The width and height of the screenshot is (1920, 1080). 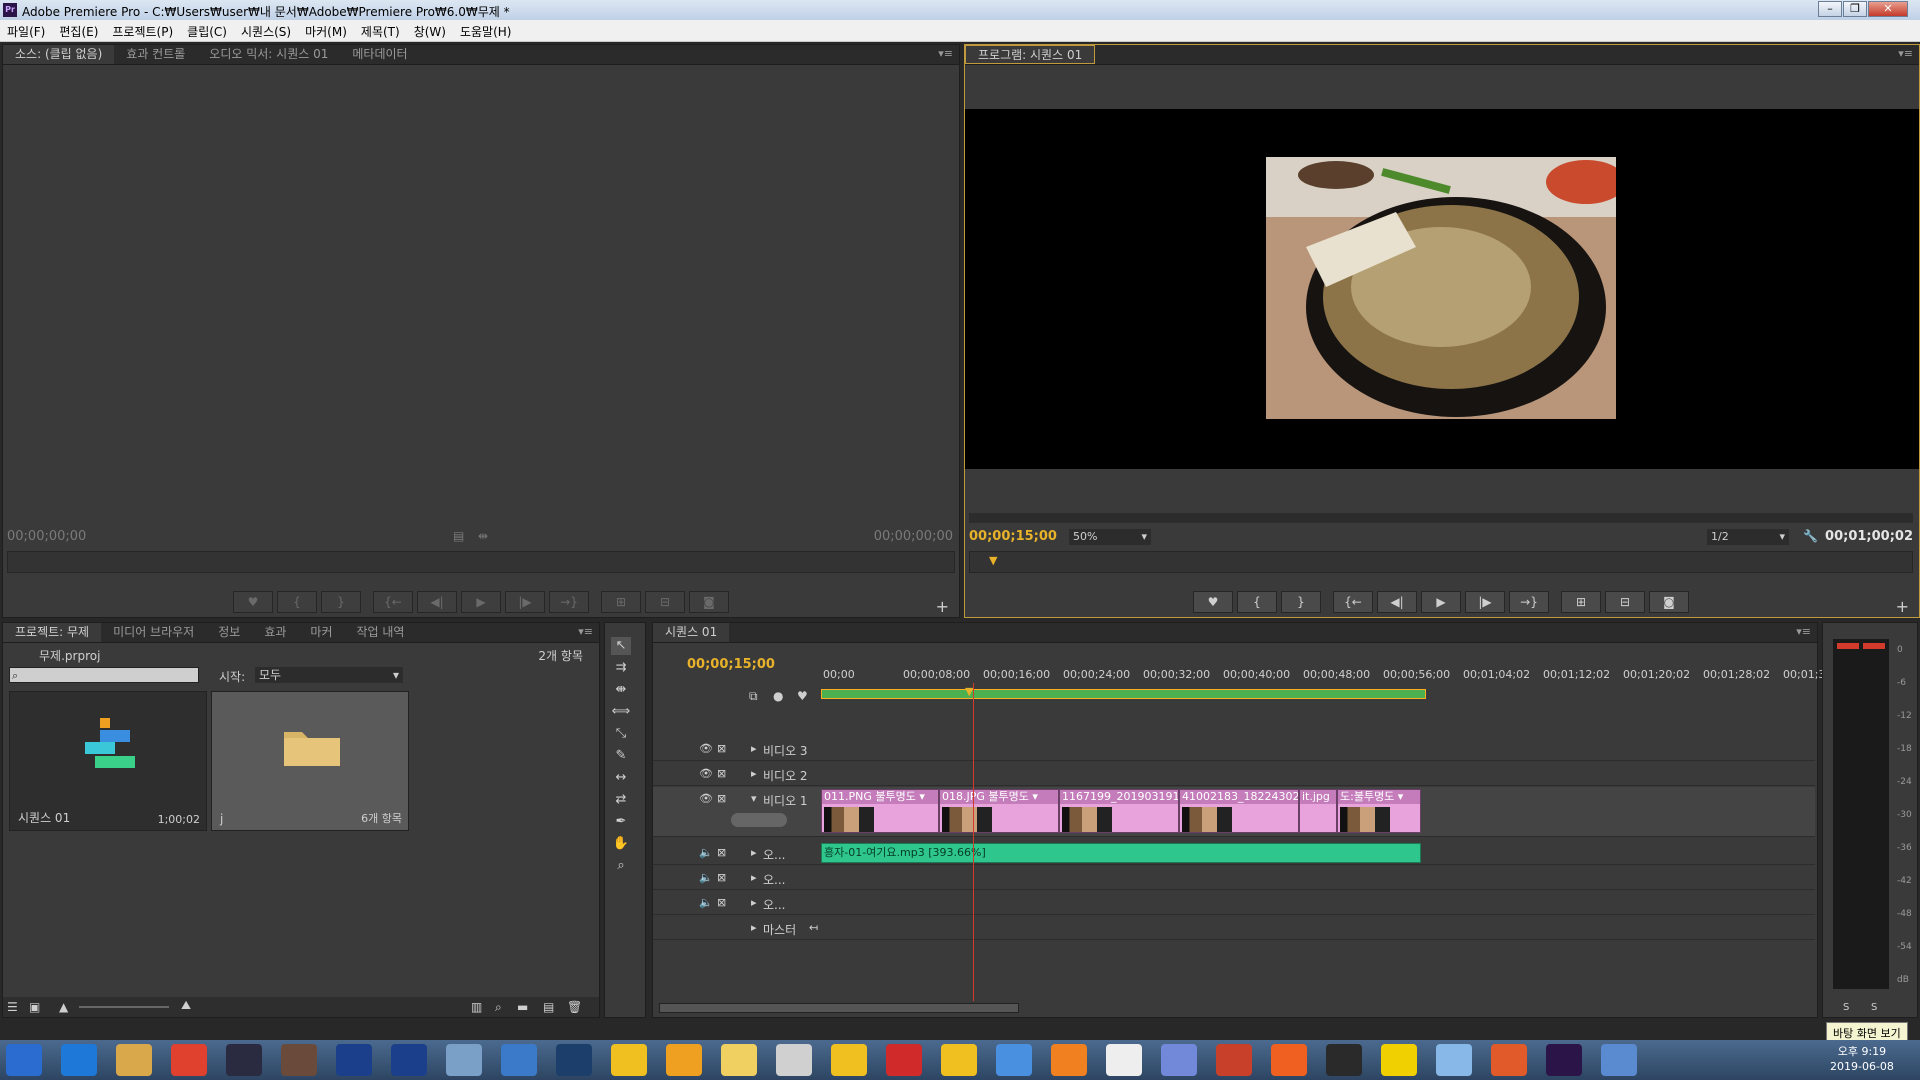 What do you see at coordinates (621, 668) in the screenshot?
I see `track-select-tool-icon: ⇉` at bounding box center [621, 668].